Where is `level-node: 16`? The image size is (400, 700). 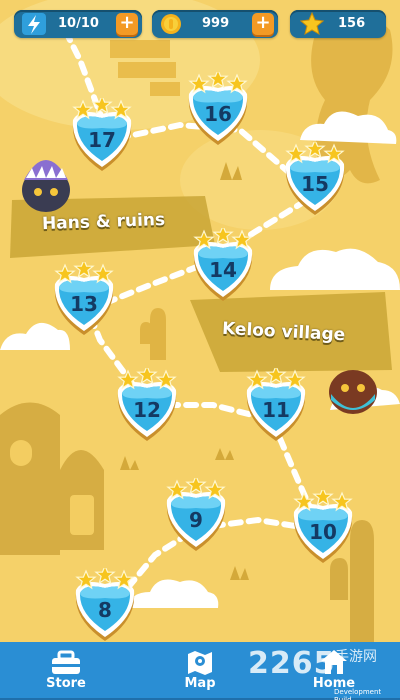
level-node: 16 is located at coordinates (218, 110).